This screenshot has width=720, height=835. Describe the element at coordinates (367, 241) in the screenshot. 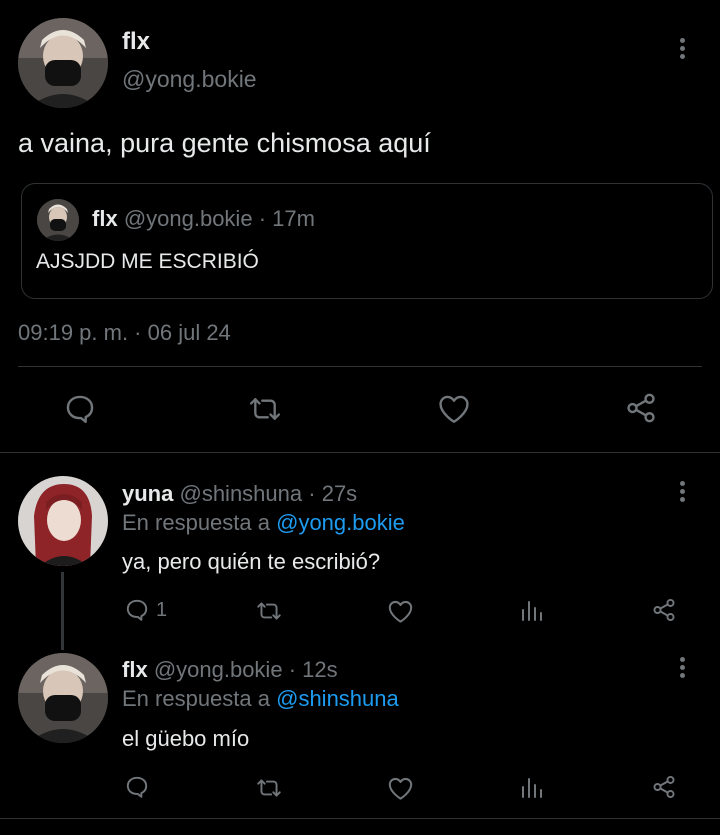

I see `quoted-tweet: flx @yong.bokie · 17m AJSJDD ME ESCRIBIÓ` at that location.